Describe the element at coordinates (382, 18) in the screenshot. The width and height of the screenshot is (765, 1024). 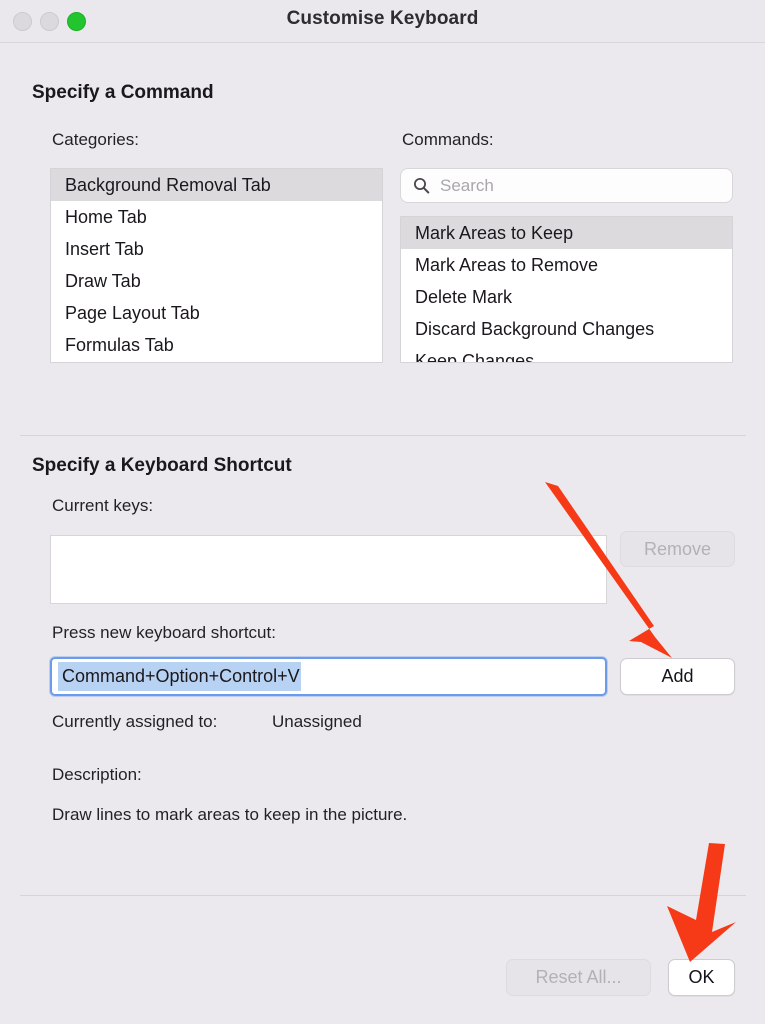
I see `window-title: Customise Keyboard` at that location.